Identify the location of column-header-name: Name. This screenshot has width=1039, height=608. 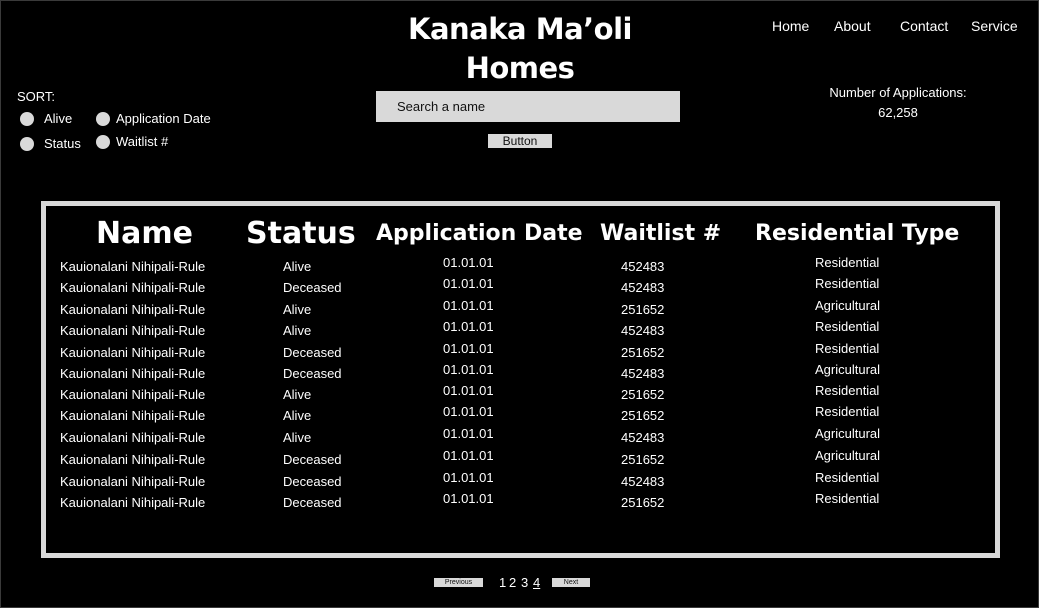
(144, 233).